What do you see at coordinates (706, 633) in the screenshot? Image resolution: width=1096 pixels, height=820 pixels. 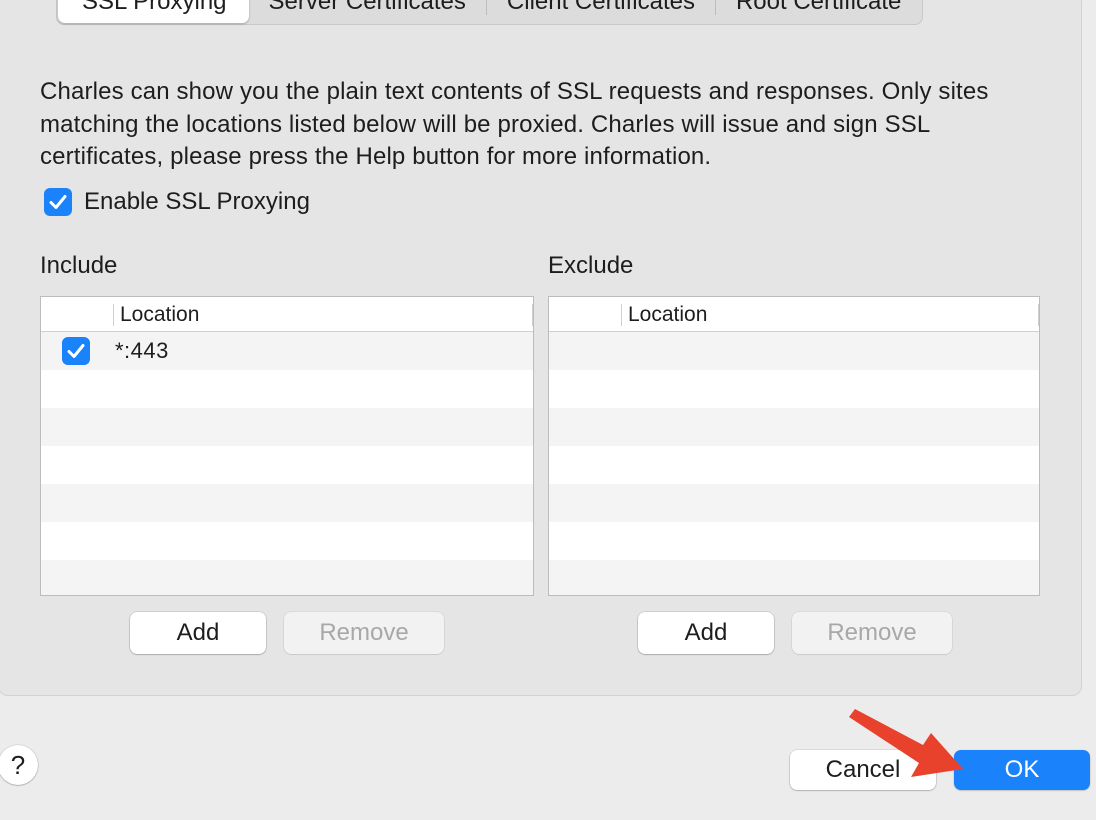 I see `exclude-add-button: Add` at bounding box center [706, 633].